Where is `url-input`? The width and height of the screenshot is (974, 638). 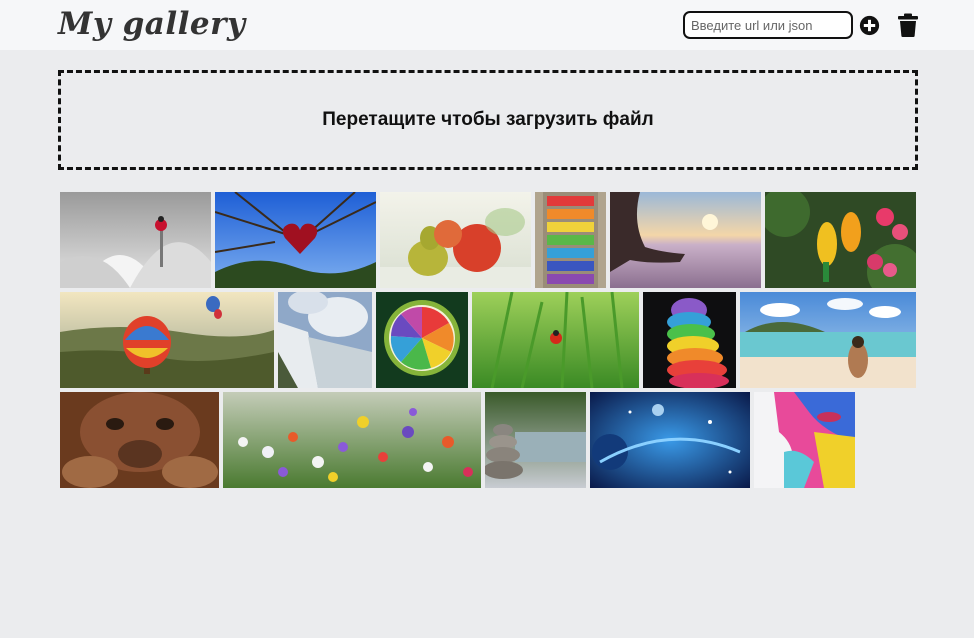
url-input is located at coordinates (768, 25).